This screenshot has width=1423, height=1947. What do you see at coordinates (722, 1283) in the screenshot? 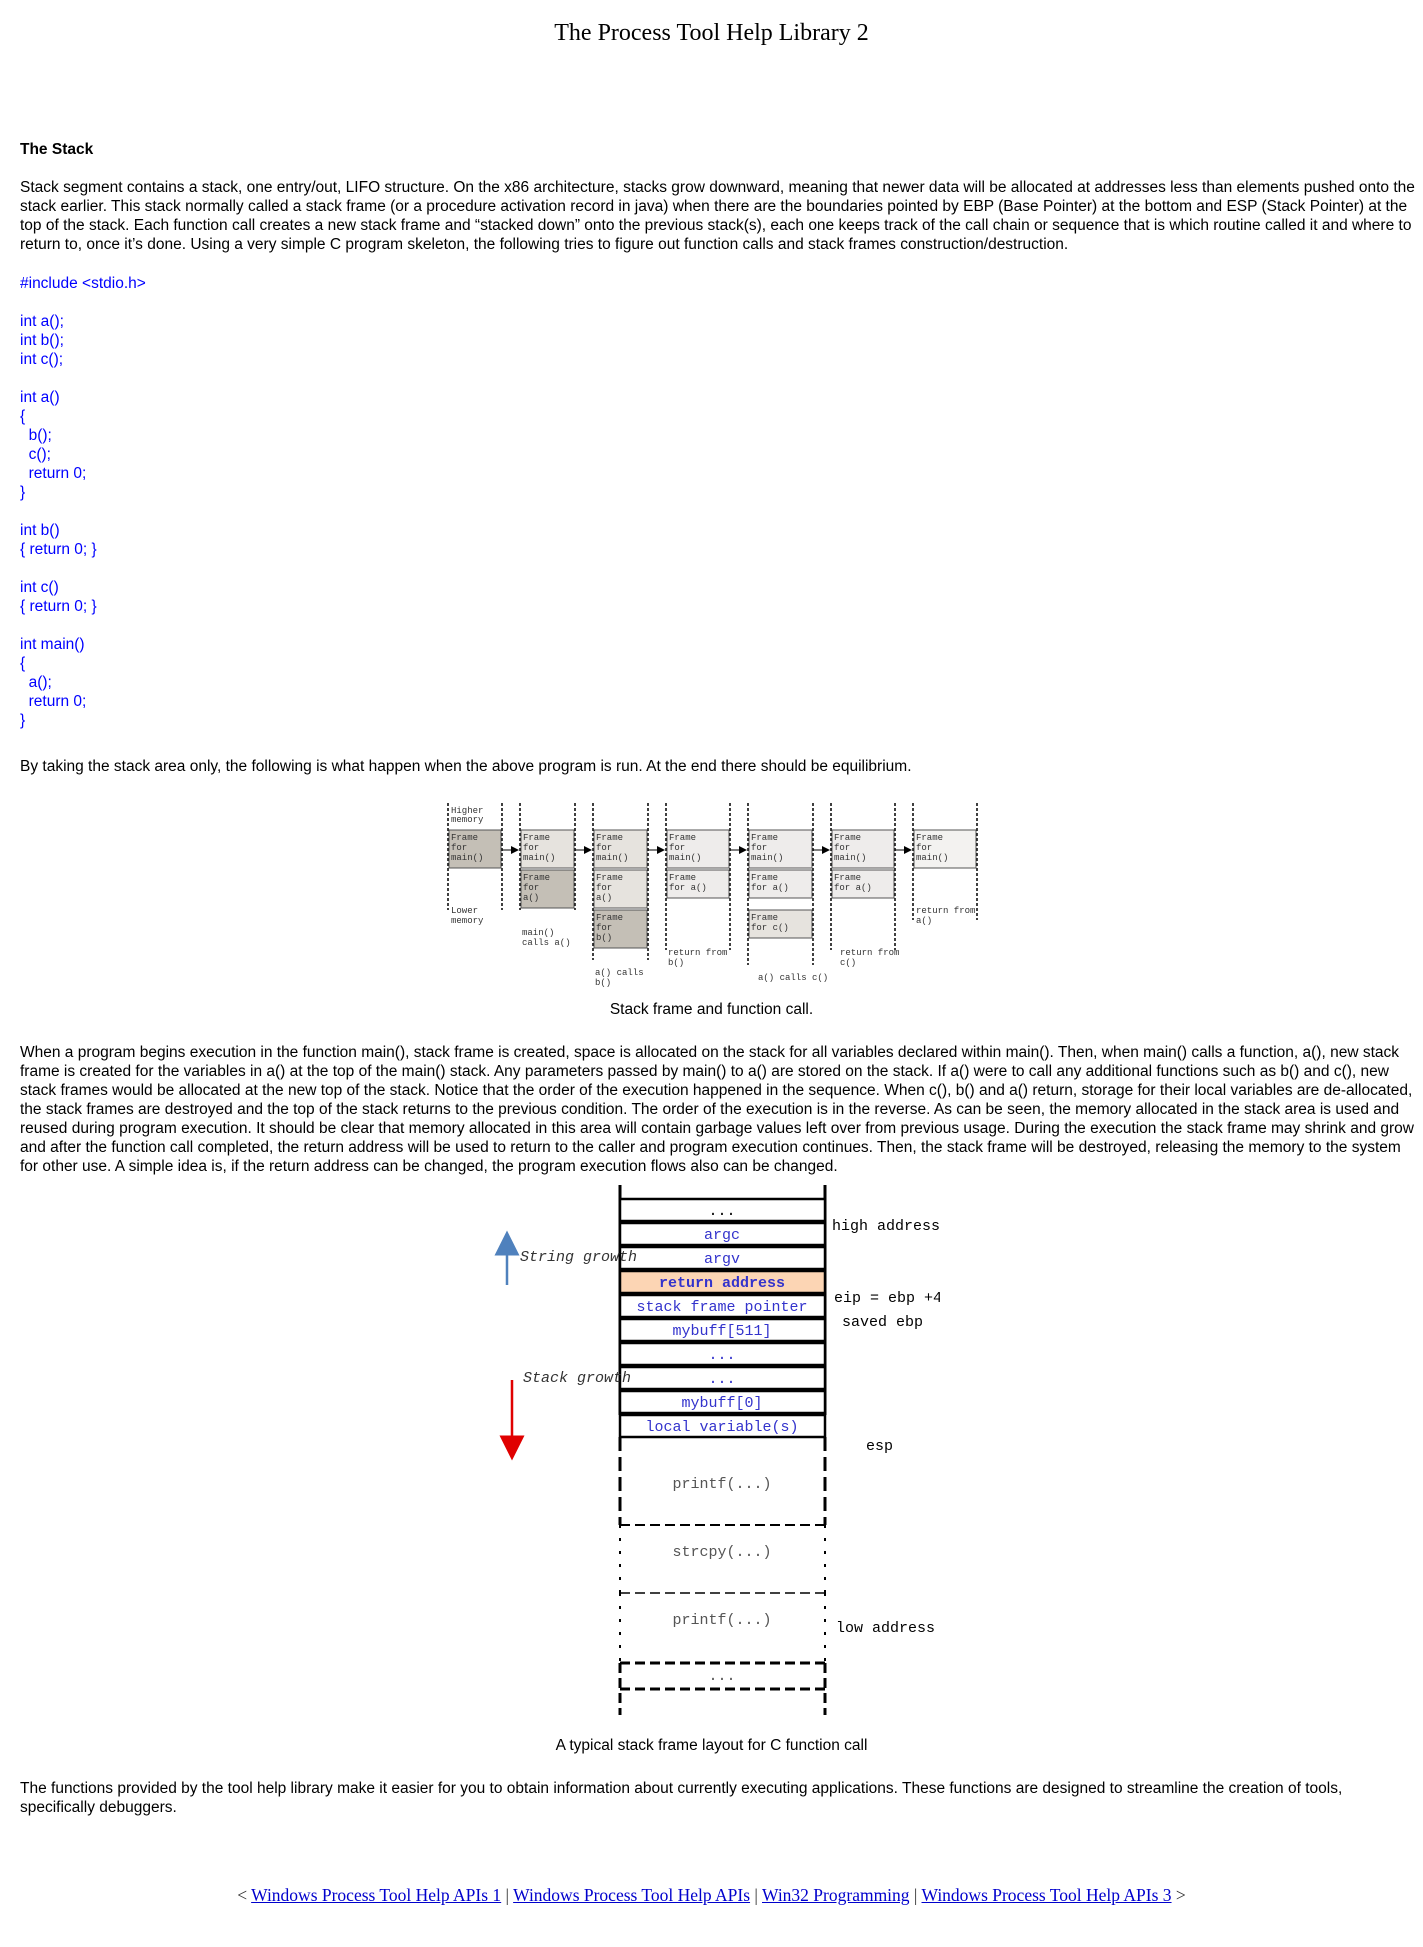
I see `stack-cell: return address` at bounding box center [722, 1283].